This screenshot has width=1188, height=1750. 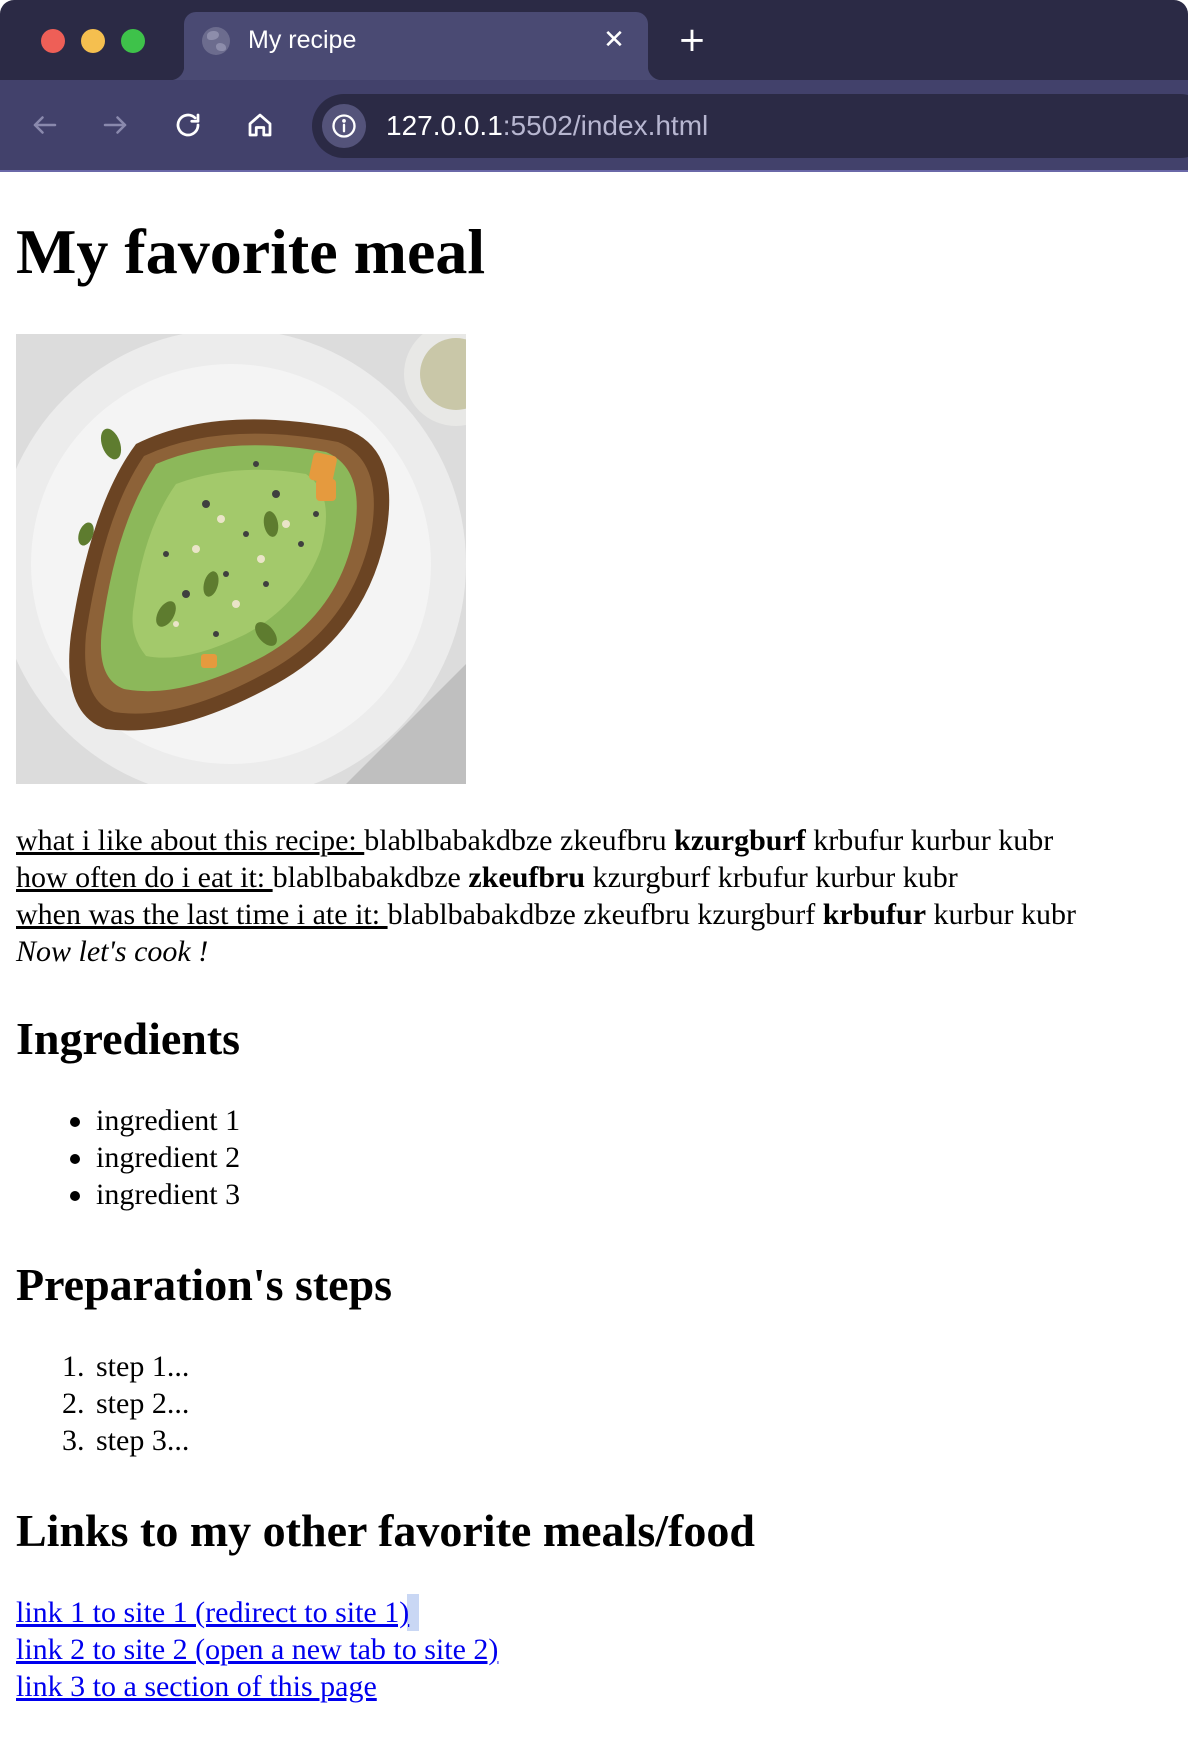 What do you see at coordinates (133, 41) in the screenshot?
I see `window-zoom-button` at bounding box center [133, 41].